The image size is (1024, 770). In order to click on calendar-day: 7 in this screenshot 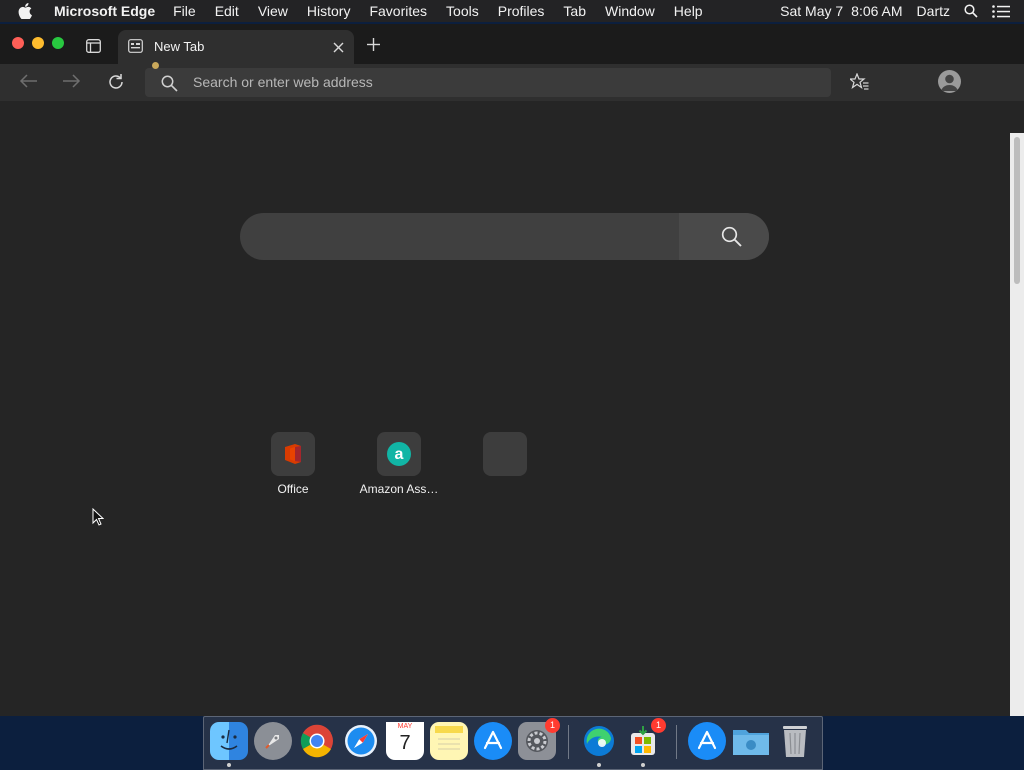, I will do `click(405, 743)`.